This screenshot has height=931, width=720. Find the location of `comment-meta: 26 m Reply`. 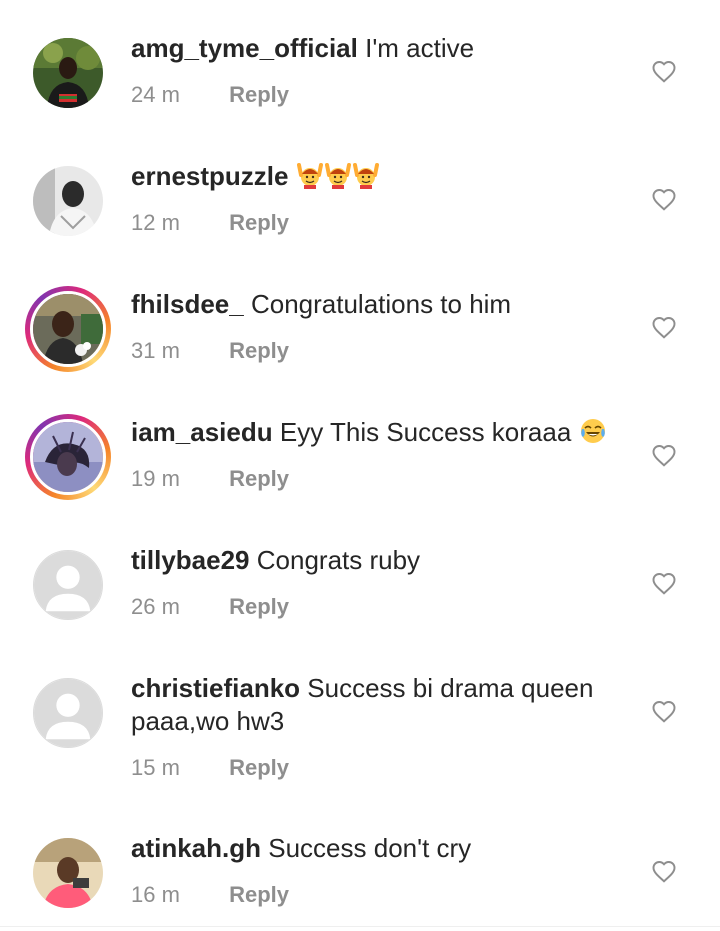

comment-meta: 26 m Reply is located at coordinates (210, 607).